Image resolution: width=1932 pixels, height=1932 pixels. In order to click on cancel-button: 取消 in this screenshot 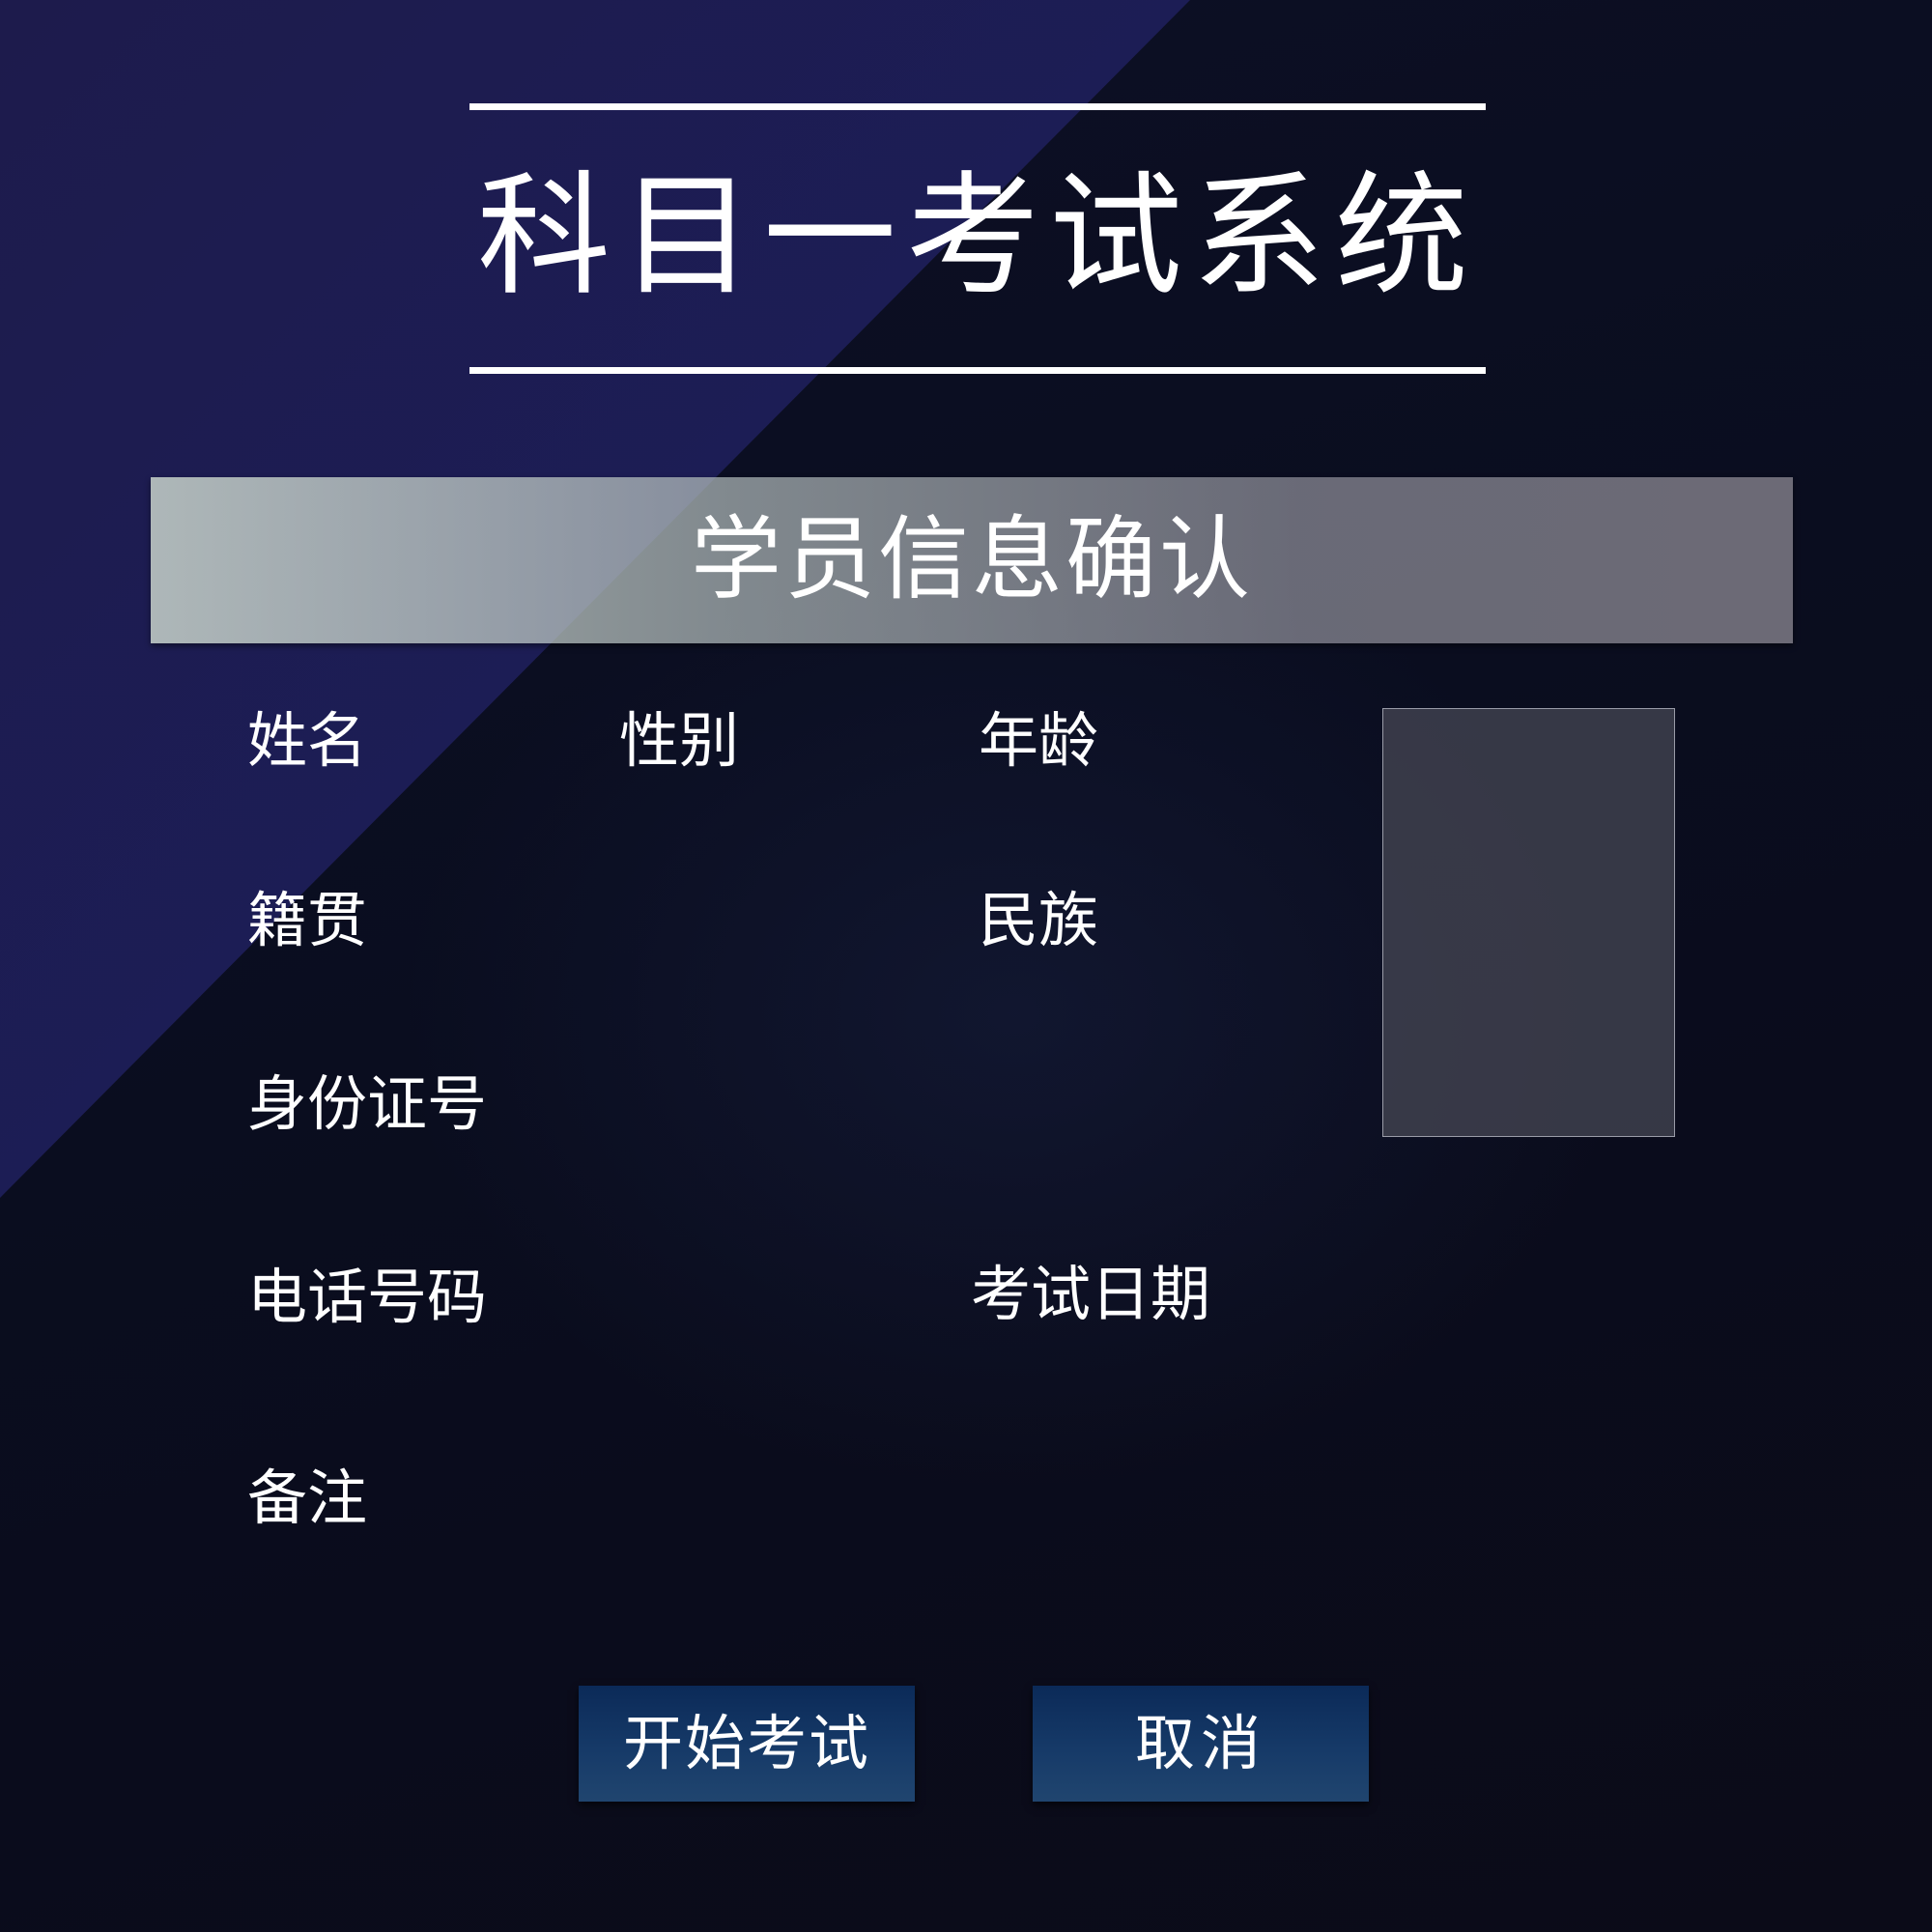, I will do `click(1201, 1744)`.